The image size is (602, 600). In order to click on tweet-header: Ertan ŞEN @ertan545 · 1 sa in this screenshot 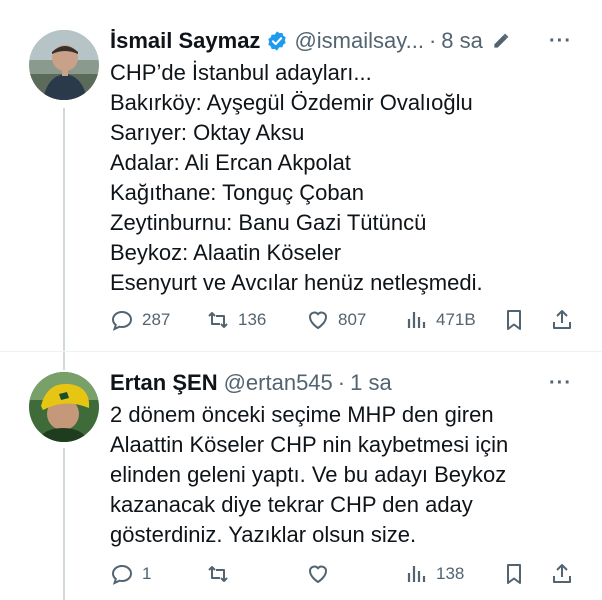, I will do `click(344, 383)`.